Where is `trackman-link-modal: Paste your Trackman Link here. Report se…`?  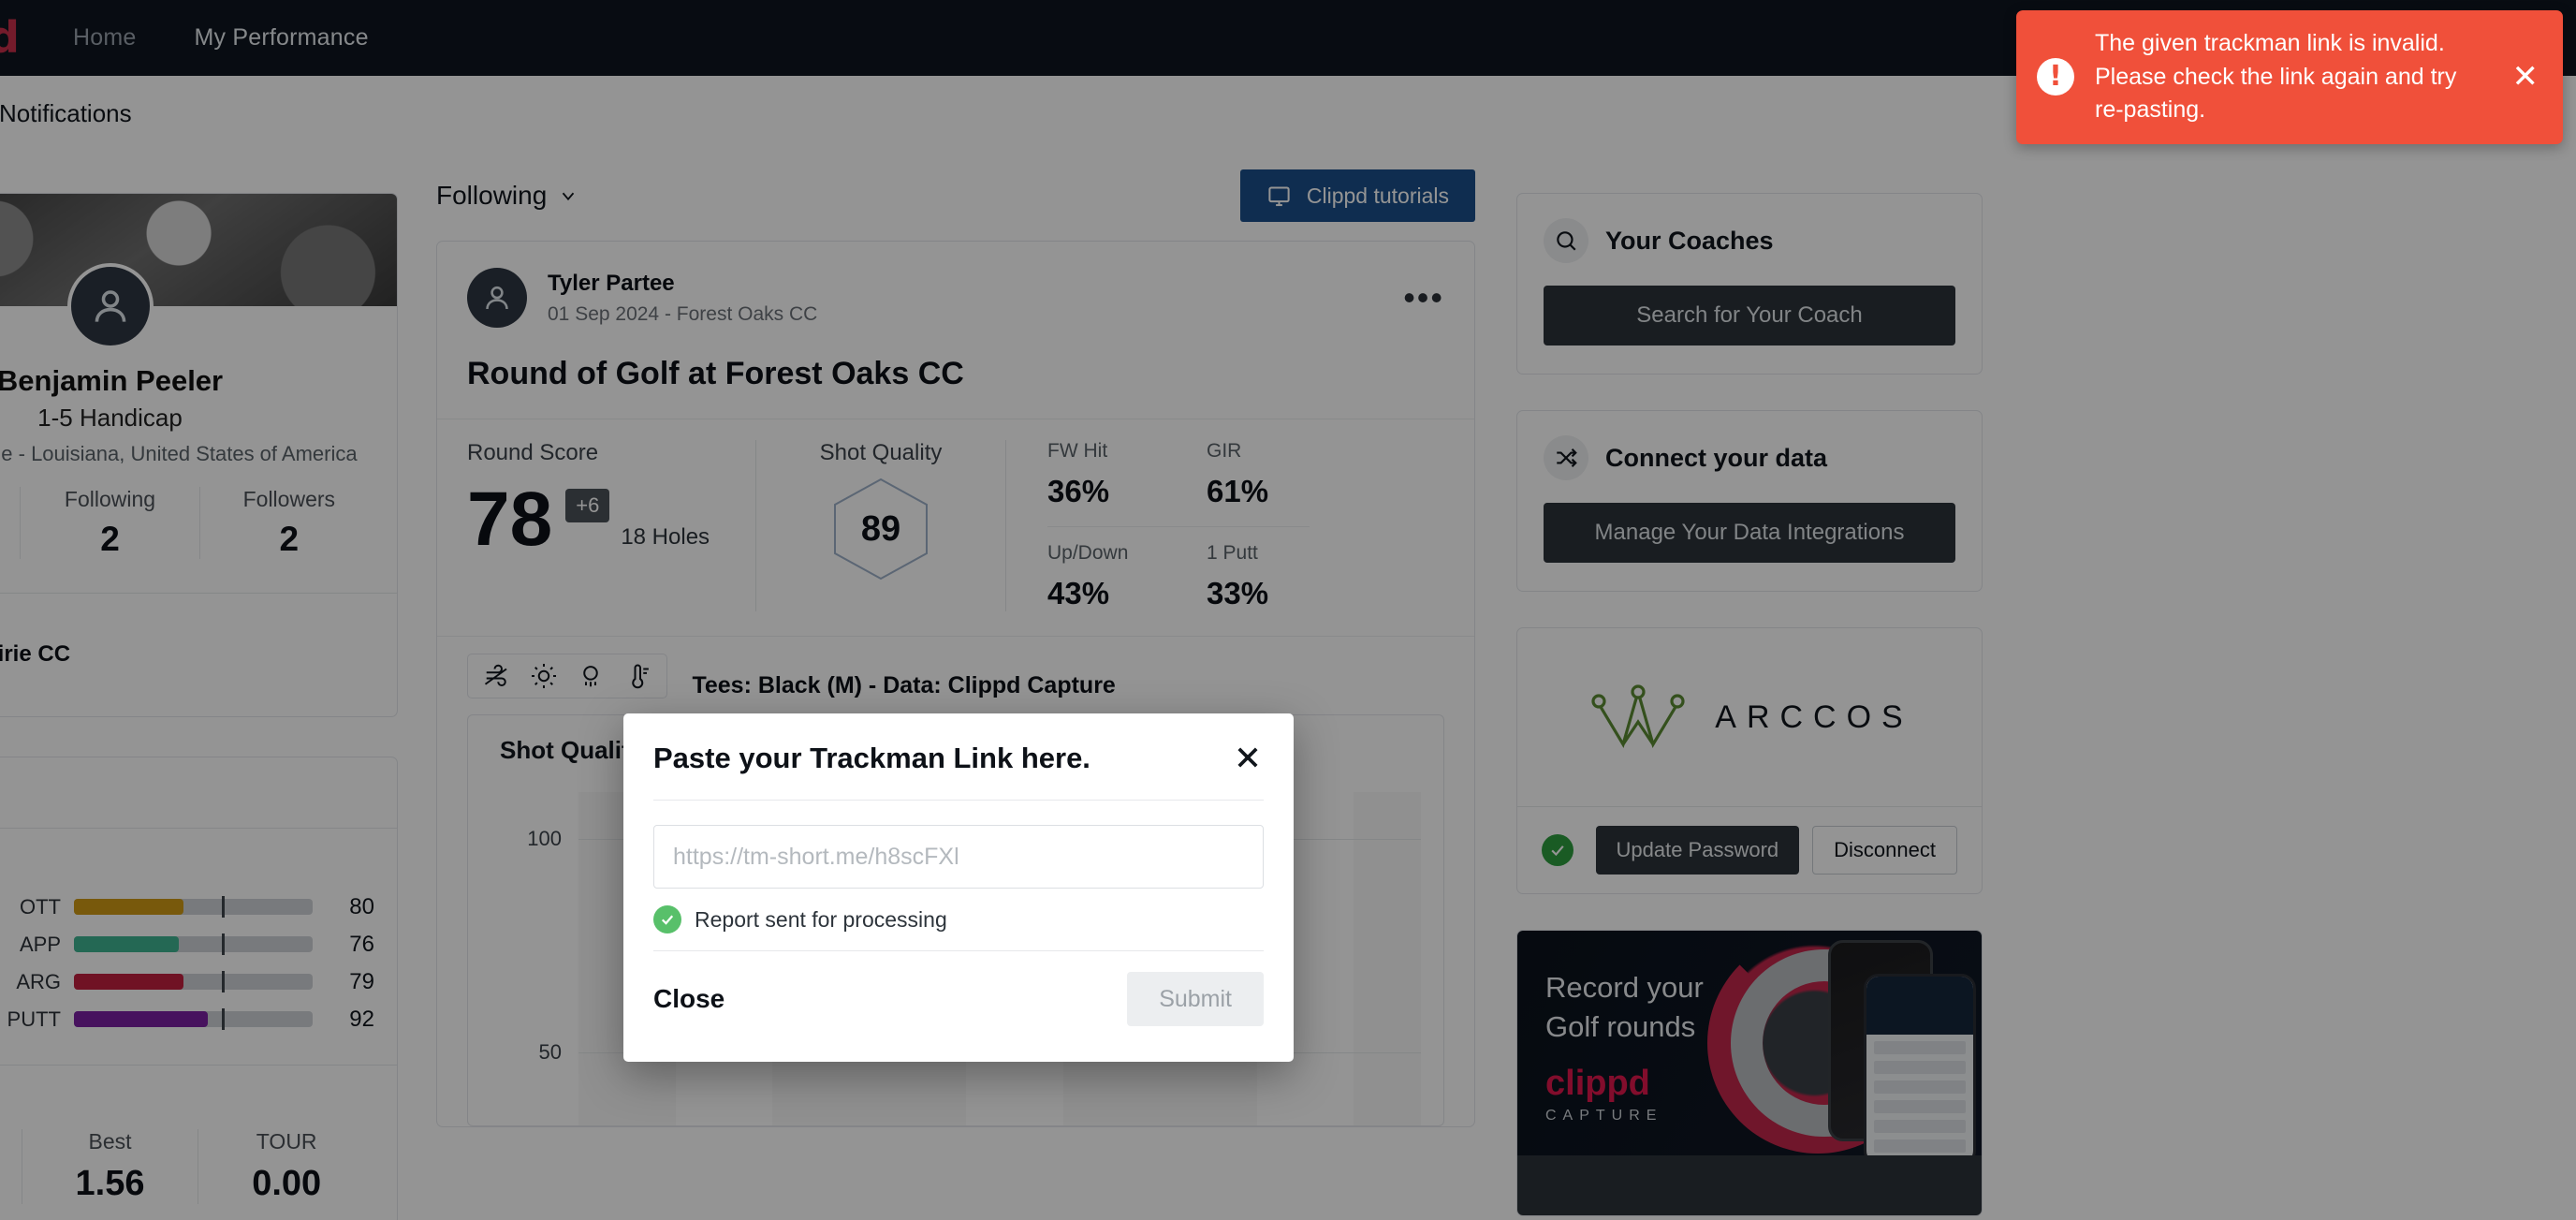 trackman-link-modal: Paste your Trackman Link here. Report se… is located at coordinates (958, 887).